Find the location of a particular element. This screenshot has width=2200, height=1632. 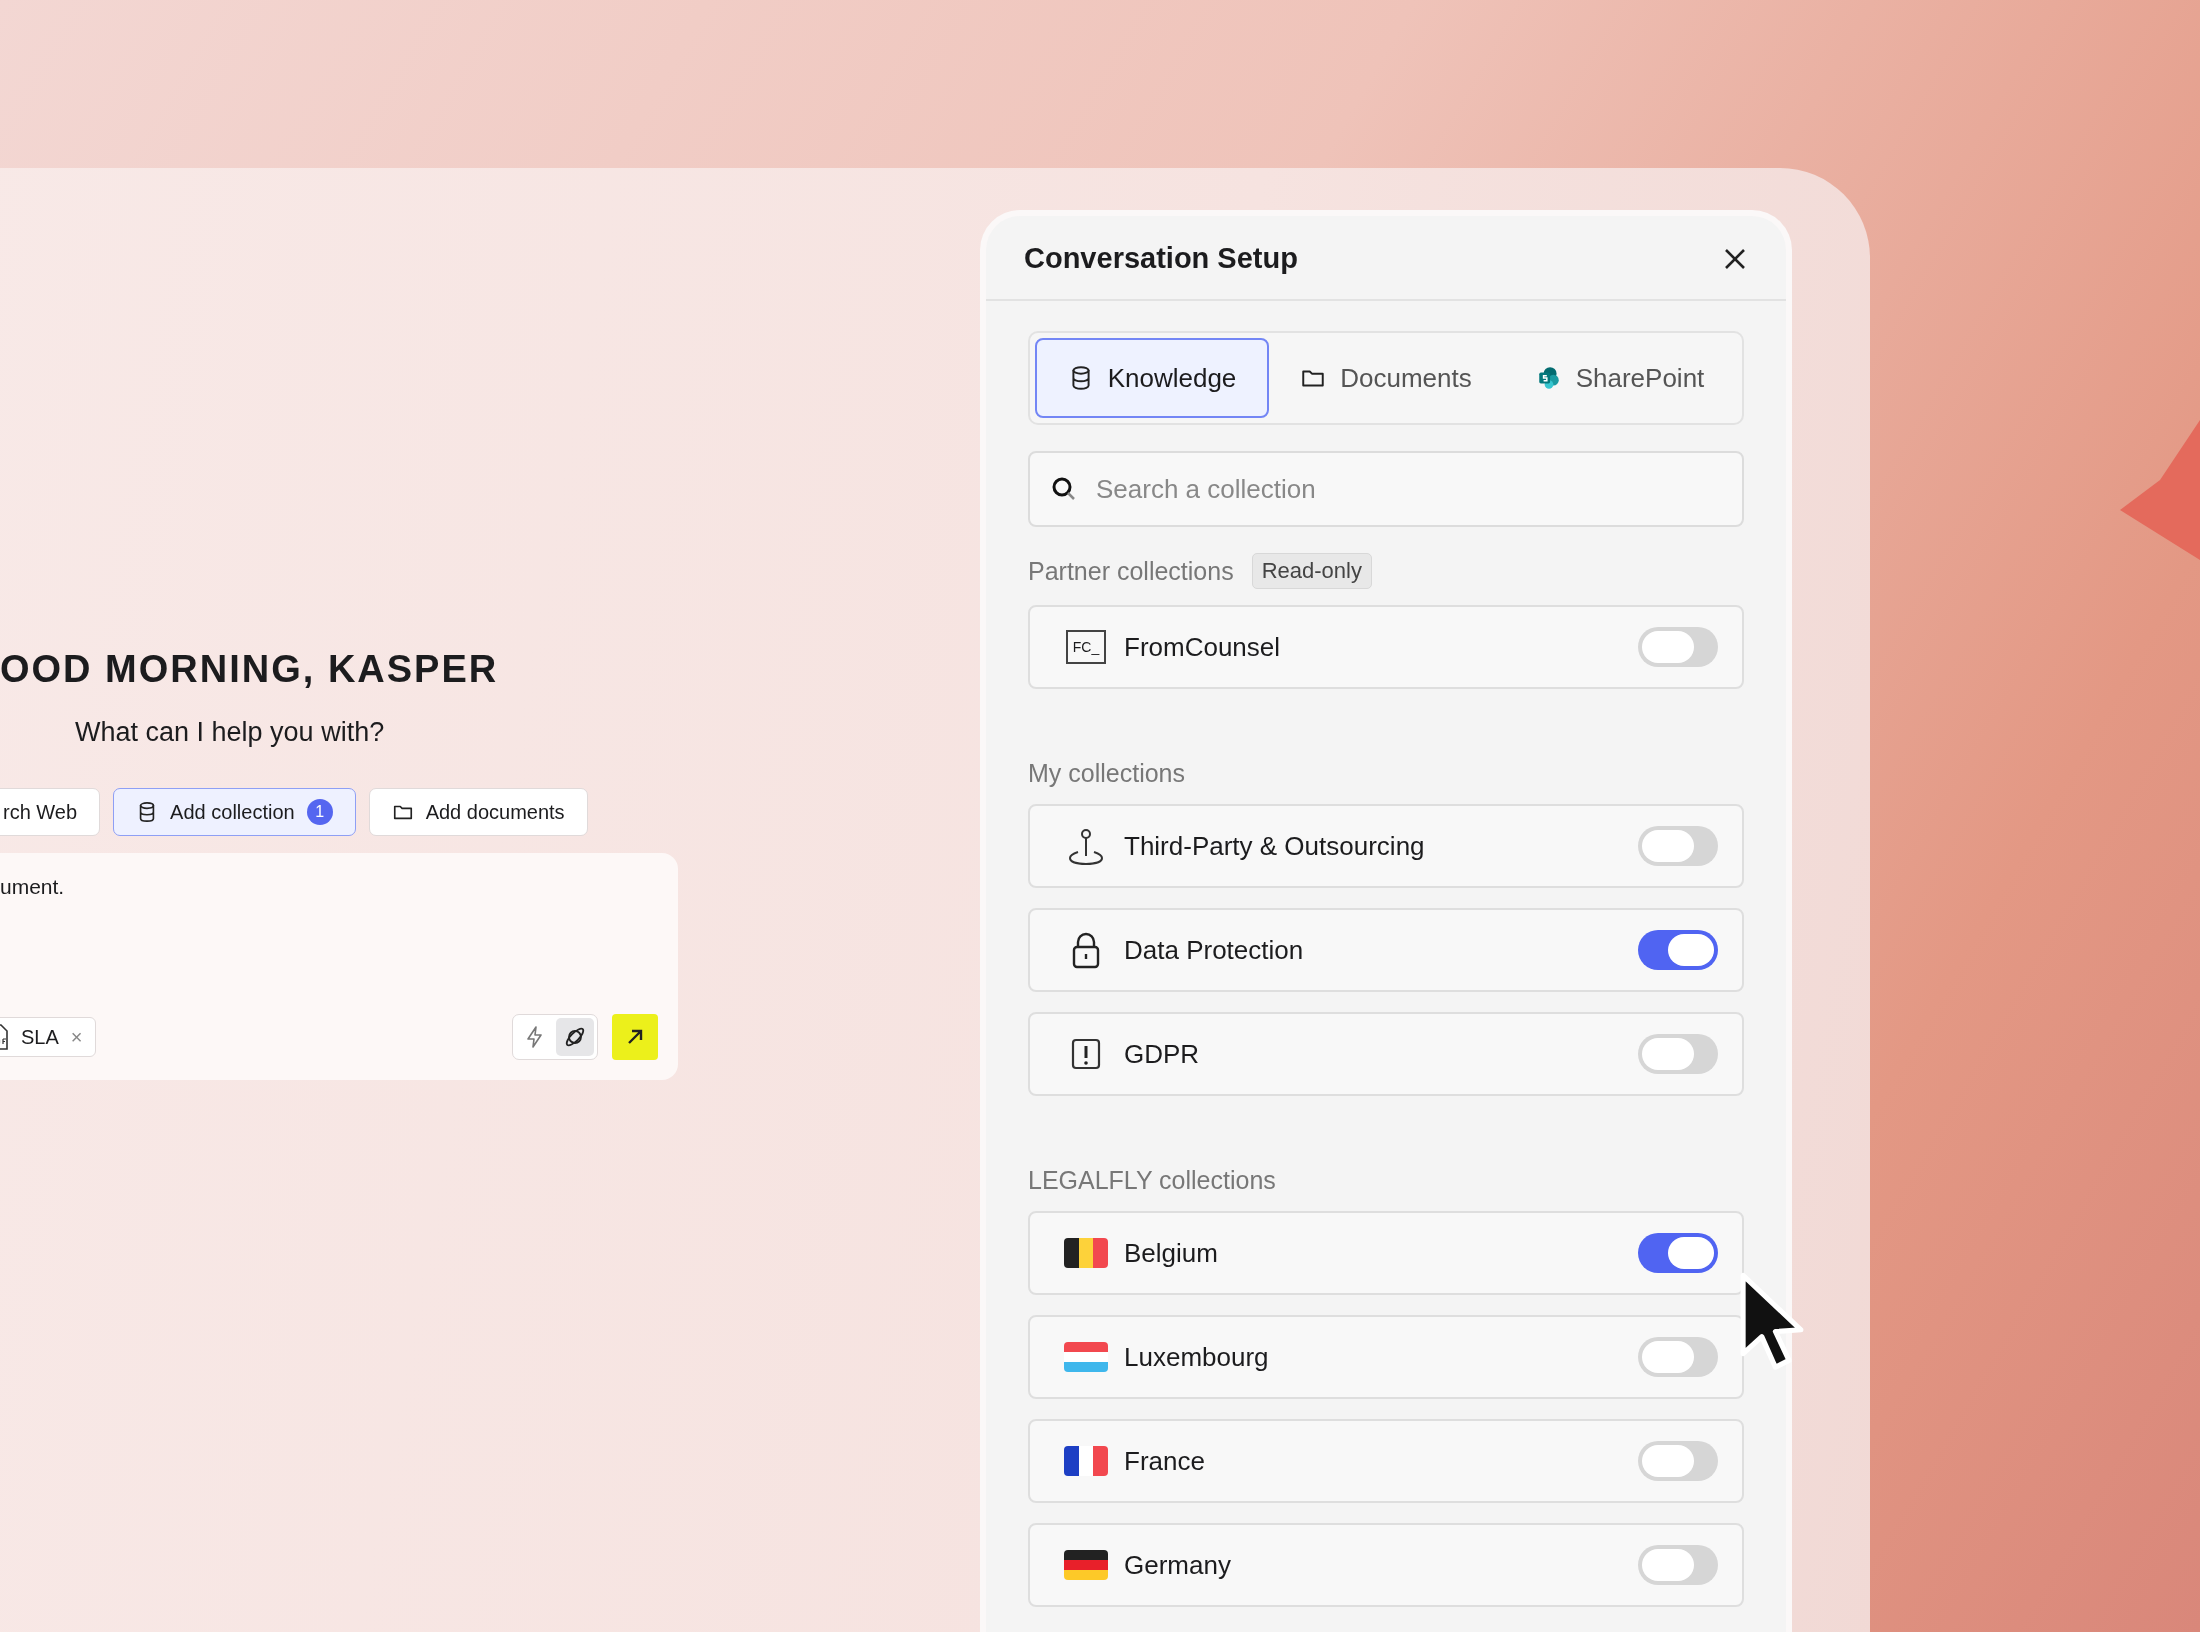

collection-name: GDPR is located at coordinates (1162, 1054).